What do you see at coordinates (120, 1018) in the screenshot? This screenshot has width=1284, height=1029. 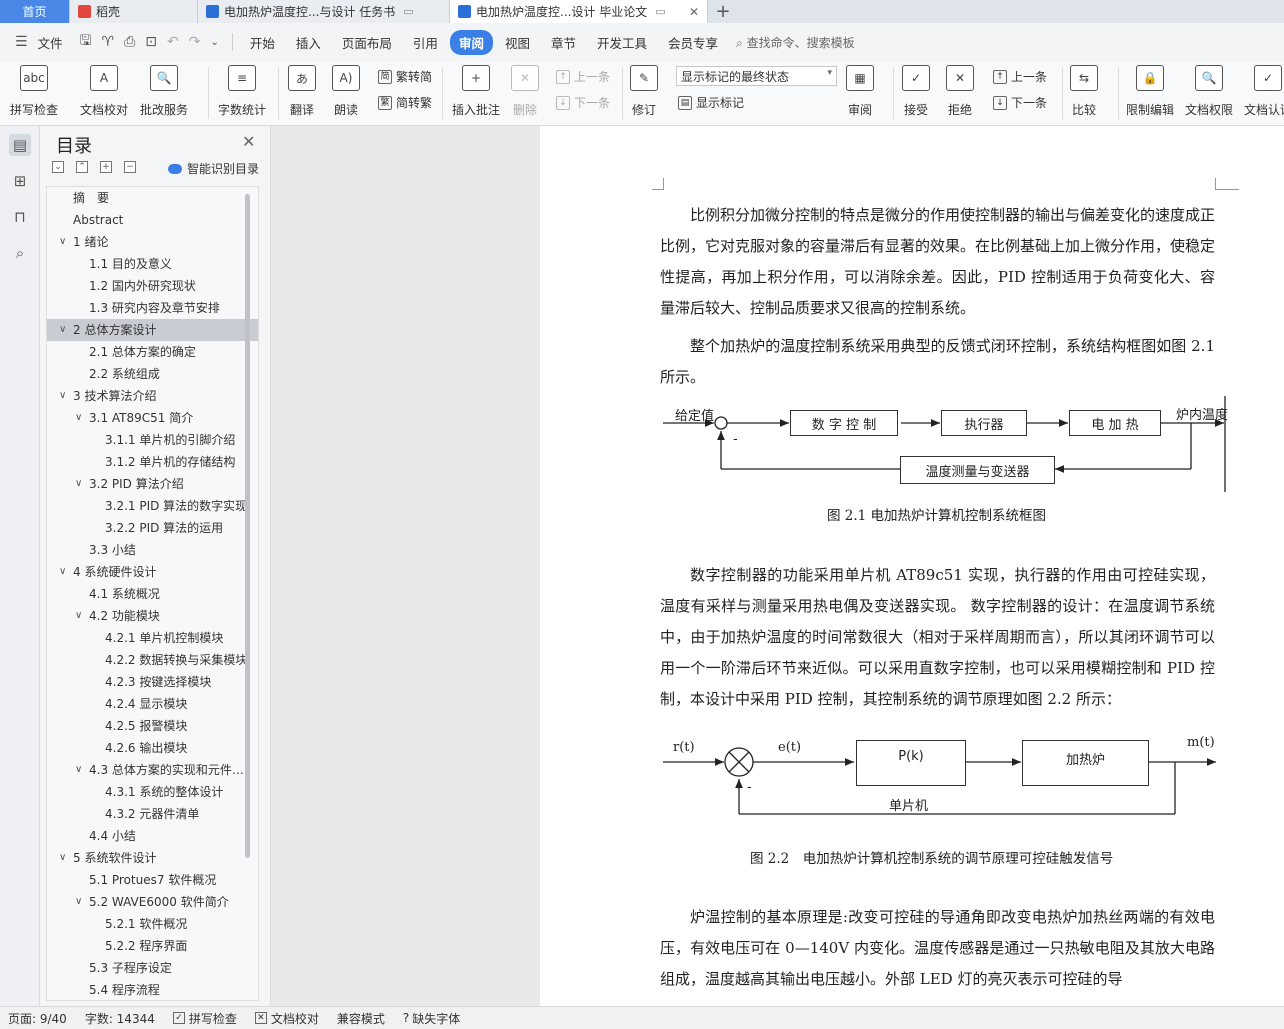 I see `word-count-indicator: 字数: 14344` at bounding box center [120, 1018].